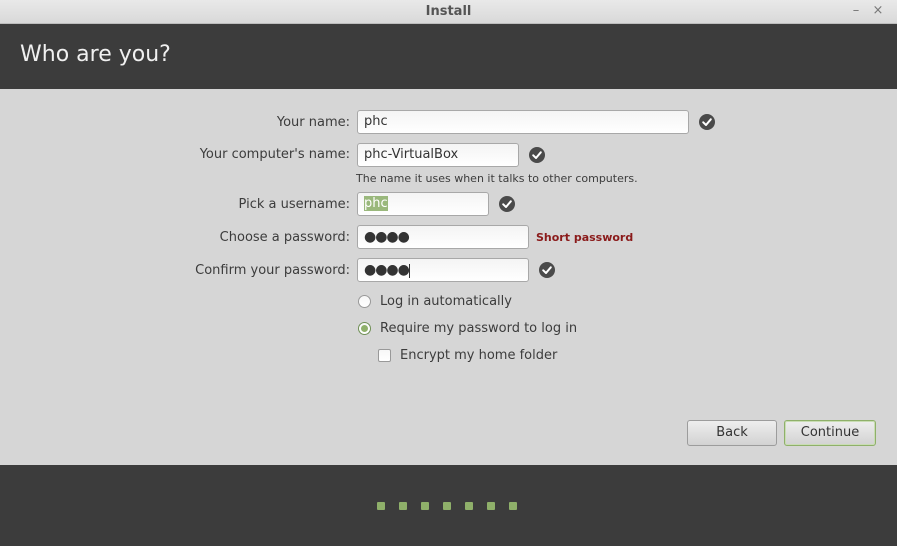 This screenshot has height=546, width=897. I want to click on username-label: Pick a username:, so click(294, 204).